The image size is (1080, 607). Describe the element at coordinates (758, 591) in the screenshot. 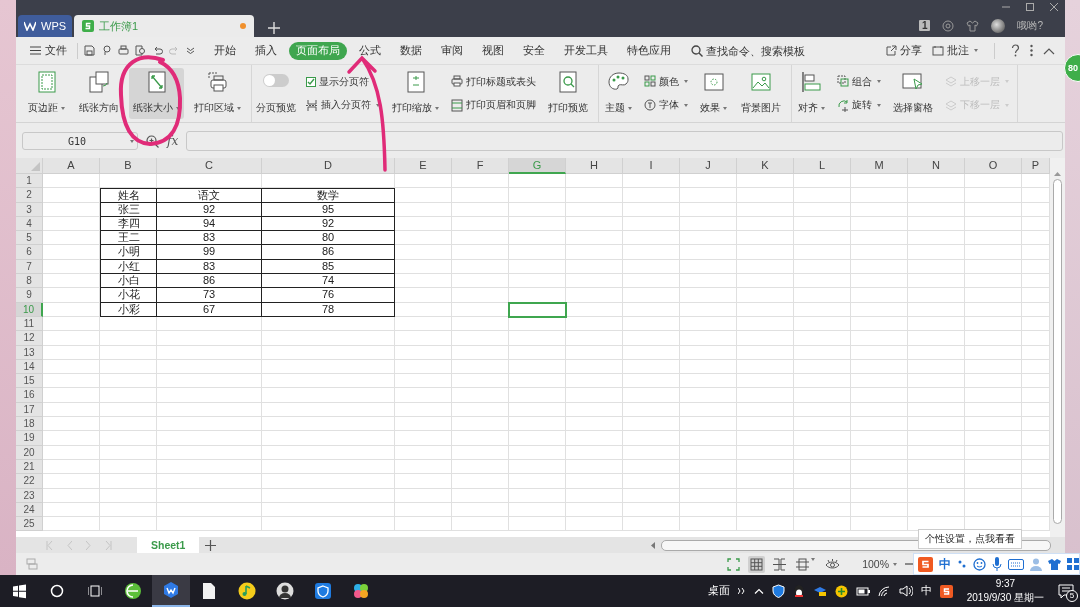

I see `show-hidden-icon` at that location.